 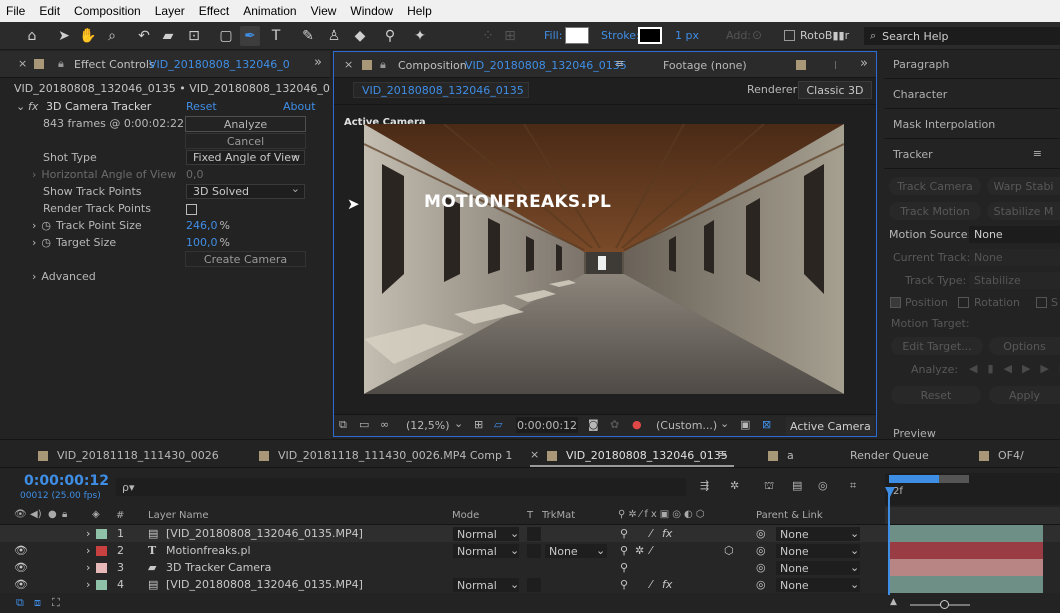 I want to click on apply-button: Apply, so click(x=1024, y=395).